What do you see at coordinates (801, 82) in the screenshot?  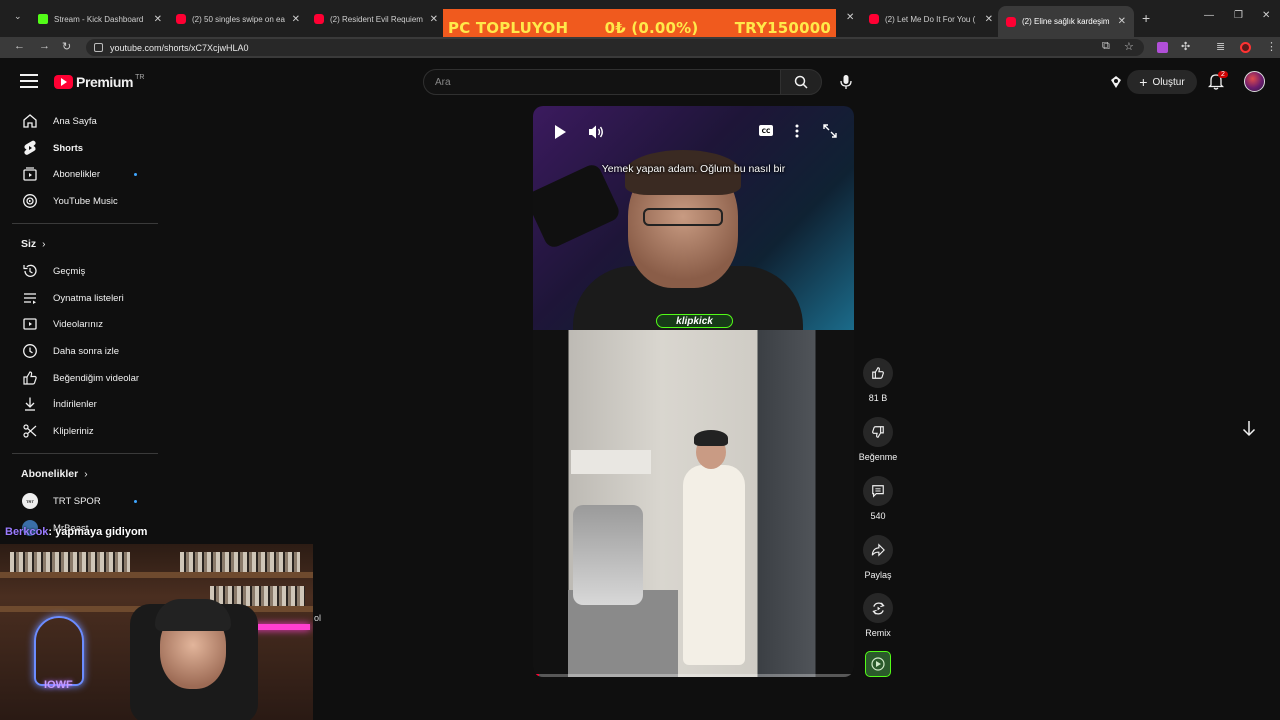 I see `search-button` at bounding box center [801, 82].